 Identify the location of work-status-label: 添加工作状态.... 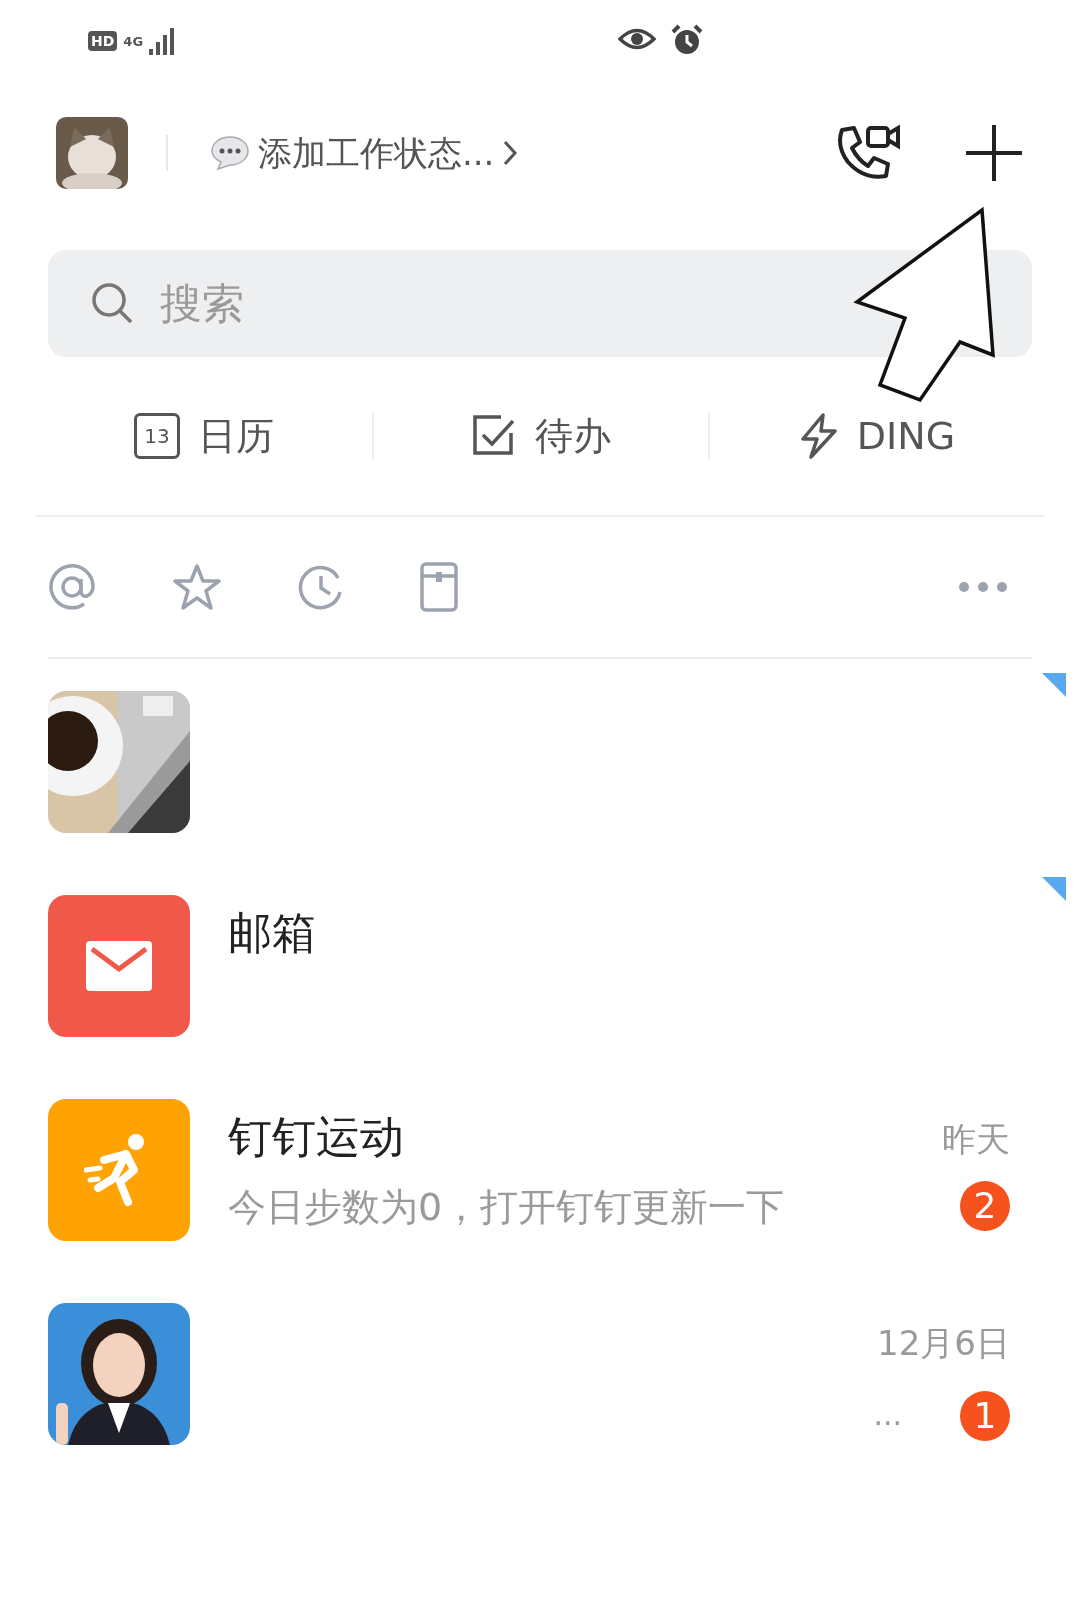
(376, 153).